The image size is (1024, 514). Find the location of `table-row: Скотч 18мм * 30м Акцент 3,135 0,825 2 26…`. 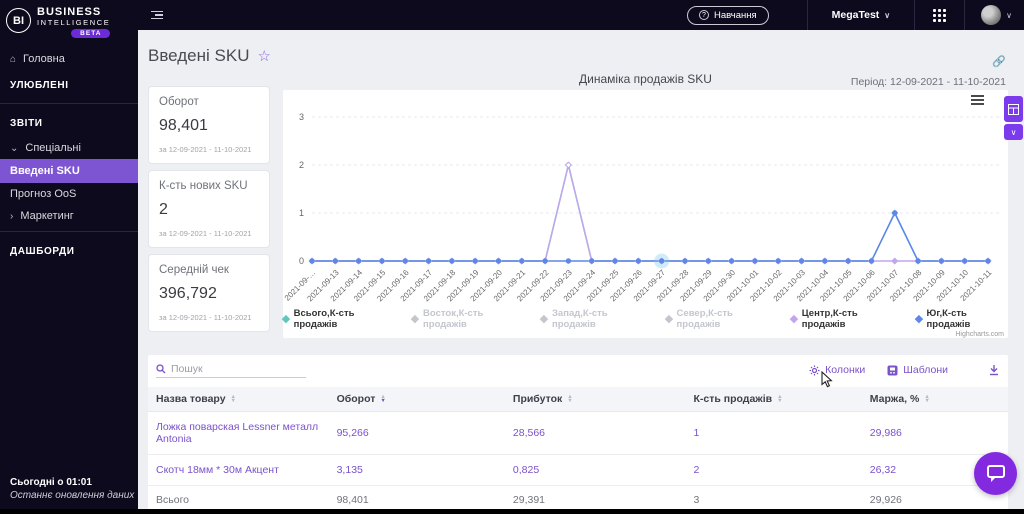

table-row: Скотч 18мм * 30м Акцент 3,135 0,825 2 26… is located at coordinates (578, 470).